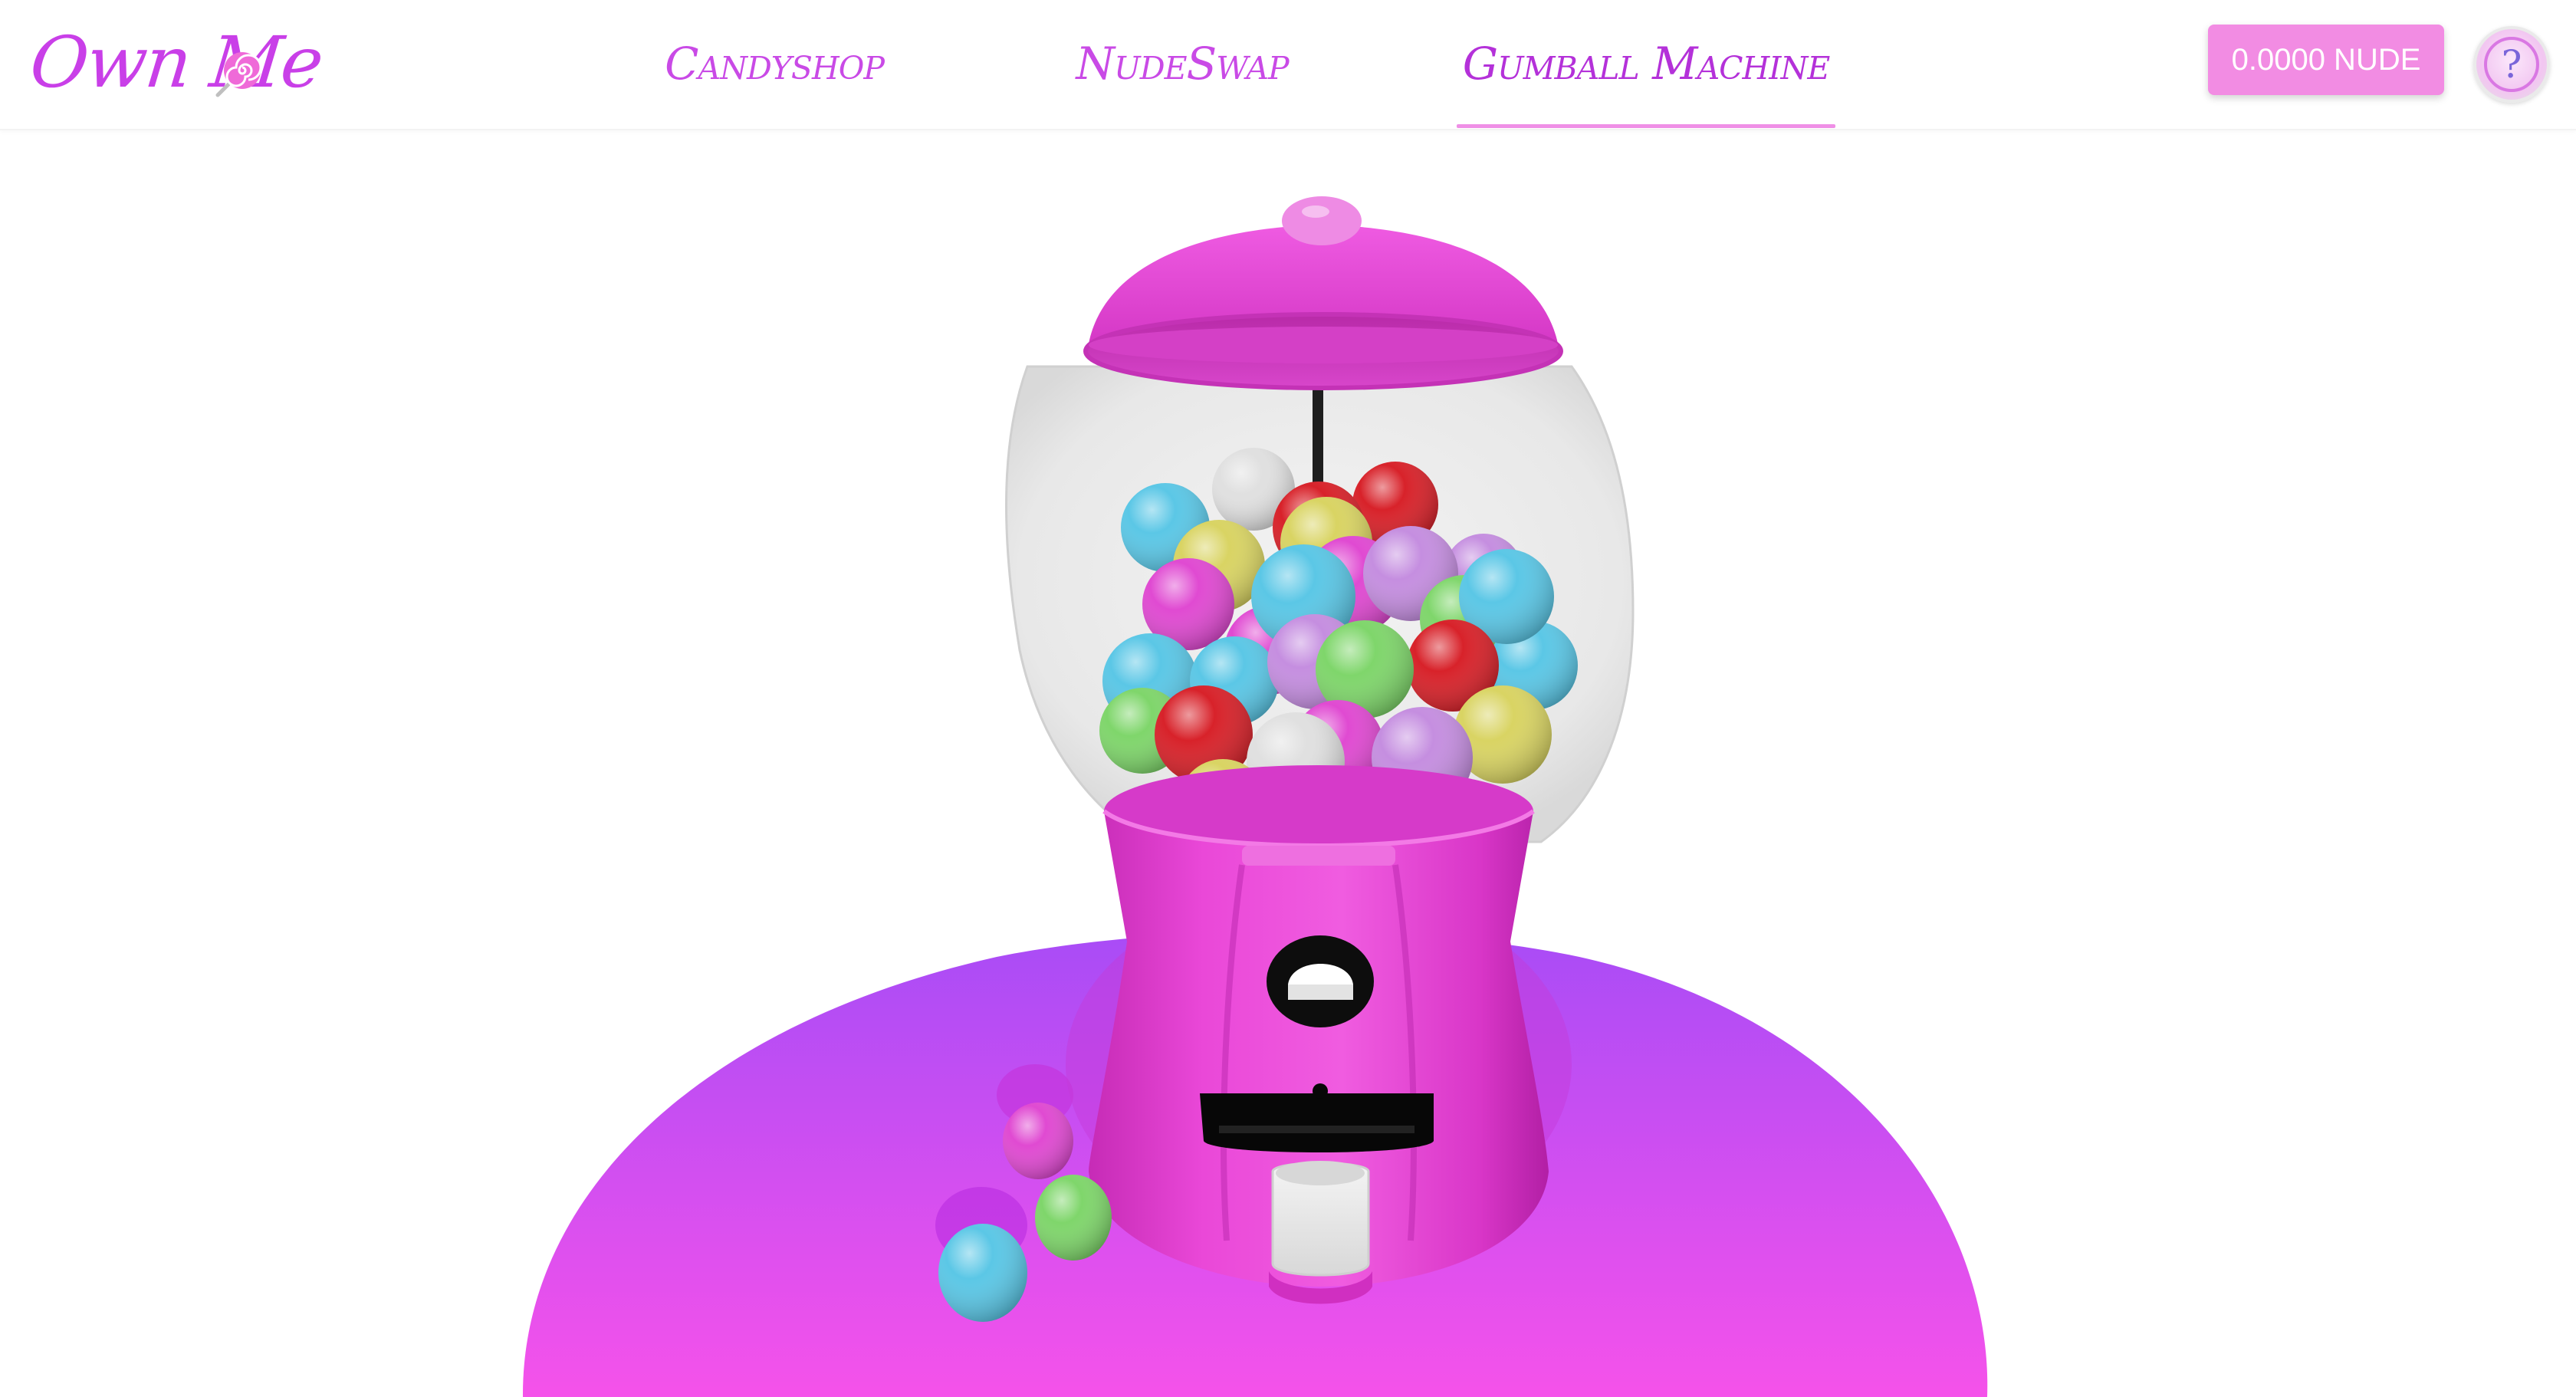  Describe the element at coordinates (238, 74) in the screenshot. I see `lollipop-icon` at that location.